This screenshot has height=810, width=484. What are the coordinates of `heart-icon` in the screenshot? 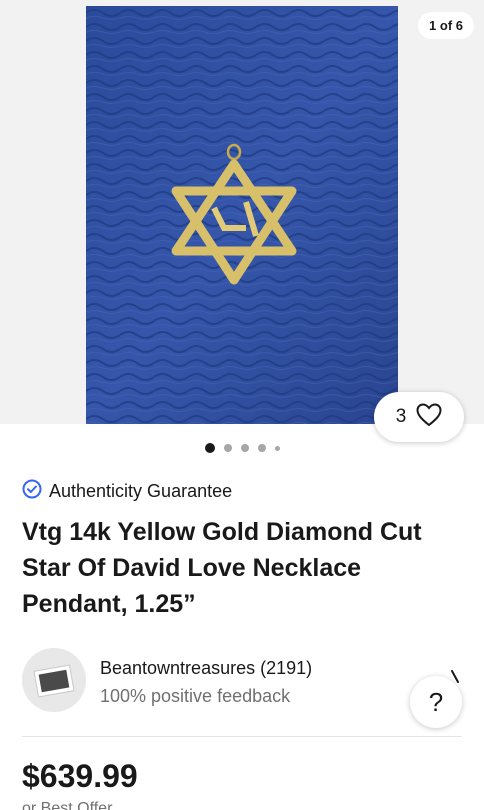 It's located at (429, 417).